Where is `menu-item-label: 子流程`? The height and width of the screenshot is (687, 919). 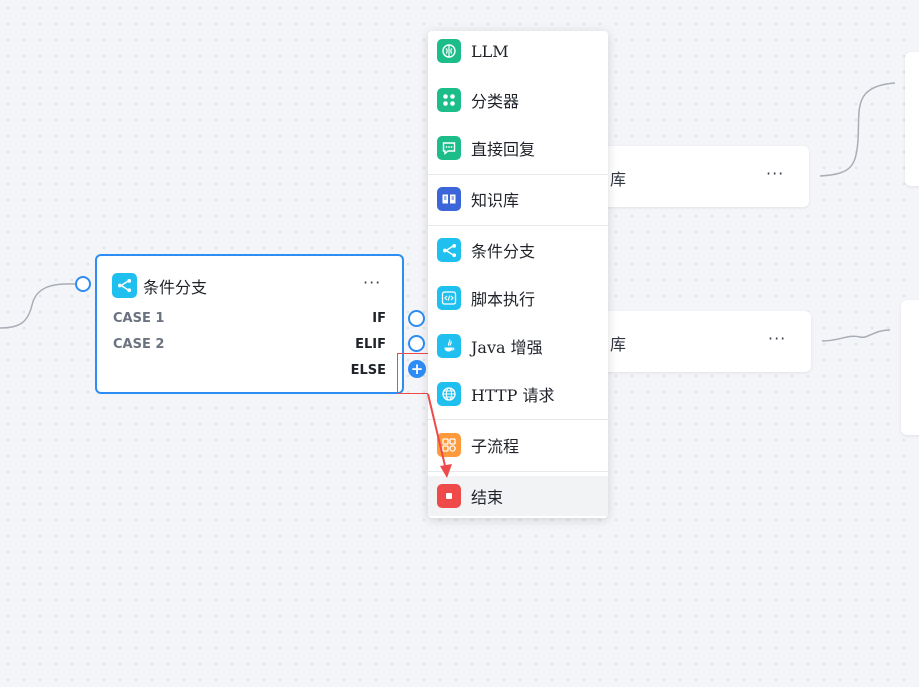 menu-item-label: 子流程 is located at coordinates (495, 446).